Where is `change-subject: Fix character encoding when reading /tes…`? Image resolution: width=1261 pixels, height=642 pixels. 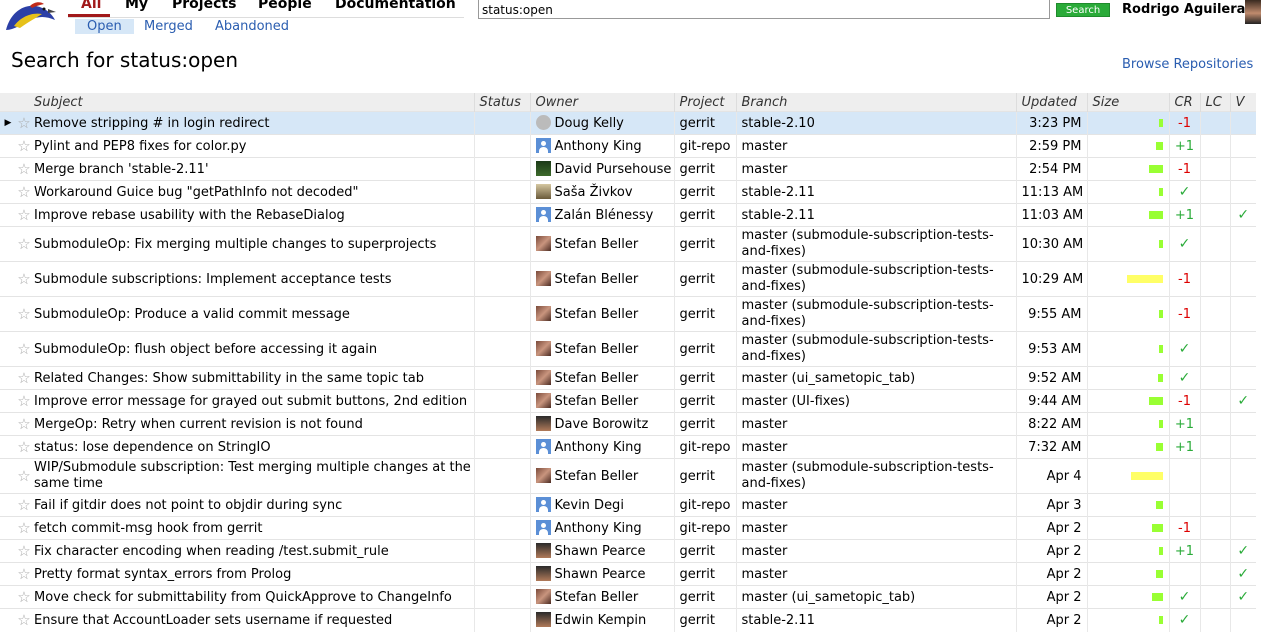
change-subject: Fix character encoding when reading /tes… is located at coordinates (253, 551).